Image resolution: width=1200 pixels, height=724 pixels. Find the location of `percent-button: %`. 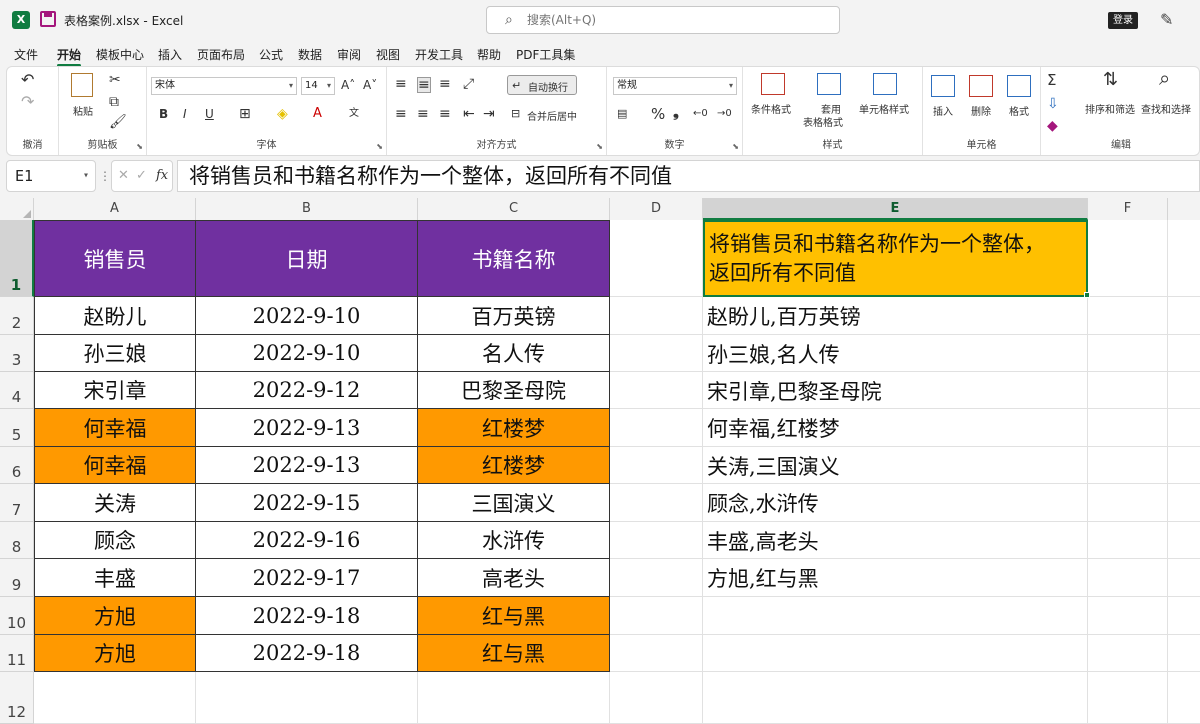

percent-button: % is located at coordinates (658, 114).